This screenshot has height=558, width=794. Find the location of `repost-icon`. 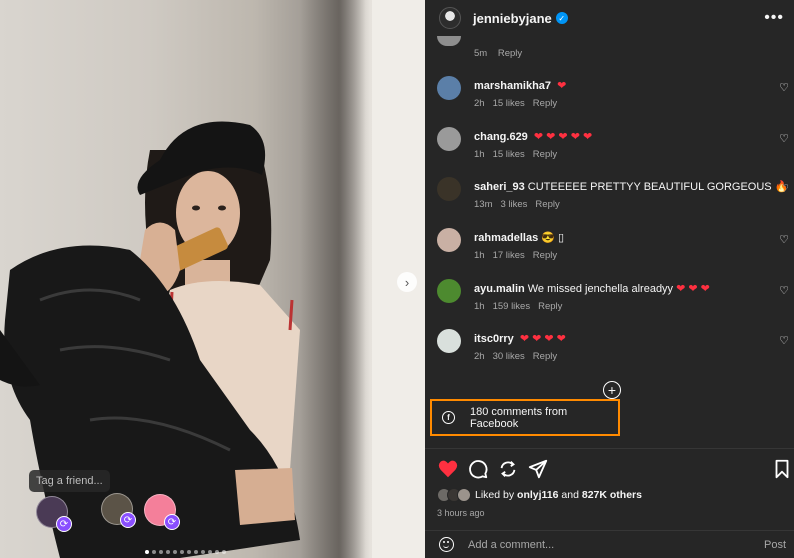

repost-icon is located at coordinates (508, 469).